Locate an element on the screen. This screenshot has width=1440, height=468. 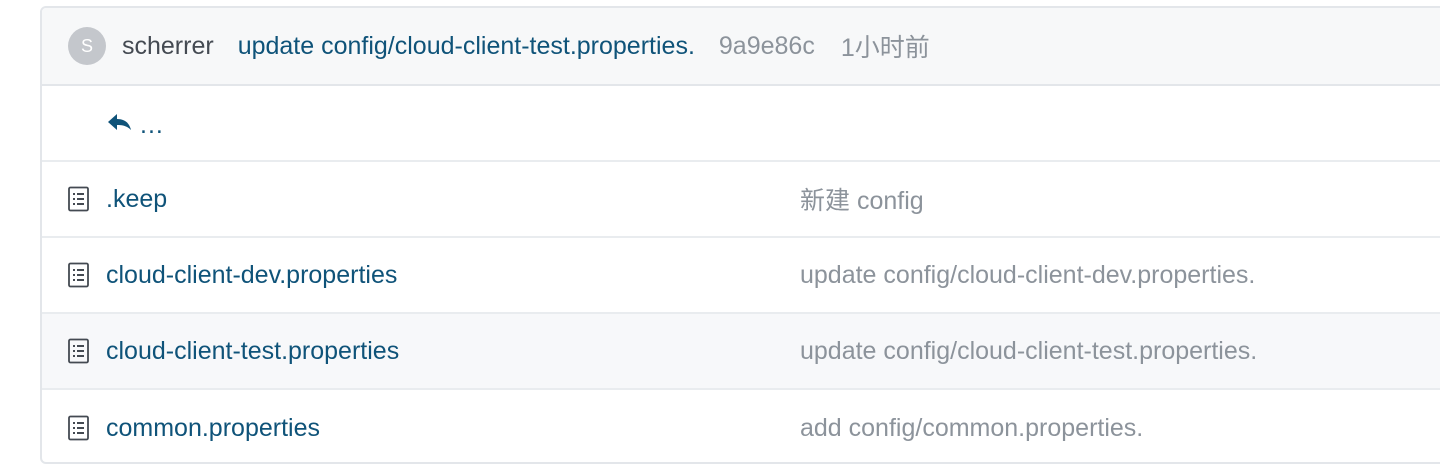
file-name-link: cloud-client-test.properties is located at coordinates (252, 351).